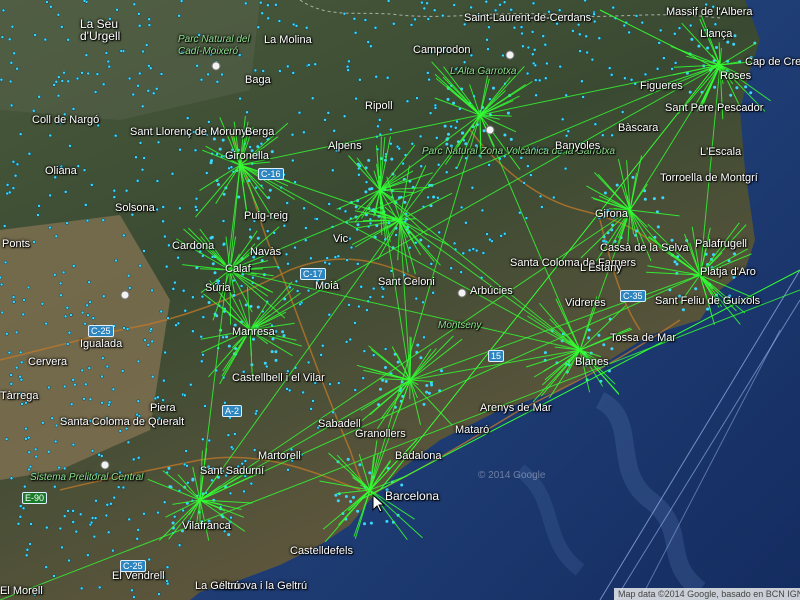  I want to click on network-link, so click(722, 294).